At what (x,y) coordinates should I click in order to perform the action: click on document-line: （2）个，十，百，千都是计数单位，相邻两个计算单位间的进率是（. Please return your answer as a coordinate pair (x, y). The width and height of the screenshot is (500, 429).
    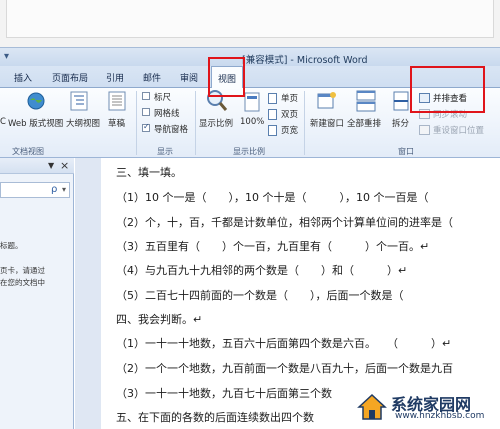
    Looking at the image, I should click on (284, 222).